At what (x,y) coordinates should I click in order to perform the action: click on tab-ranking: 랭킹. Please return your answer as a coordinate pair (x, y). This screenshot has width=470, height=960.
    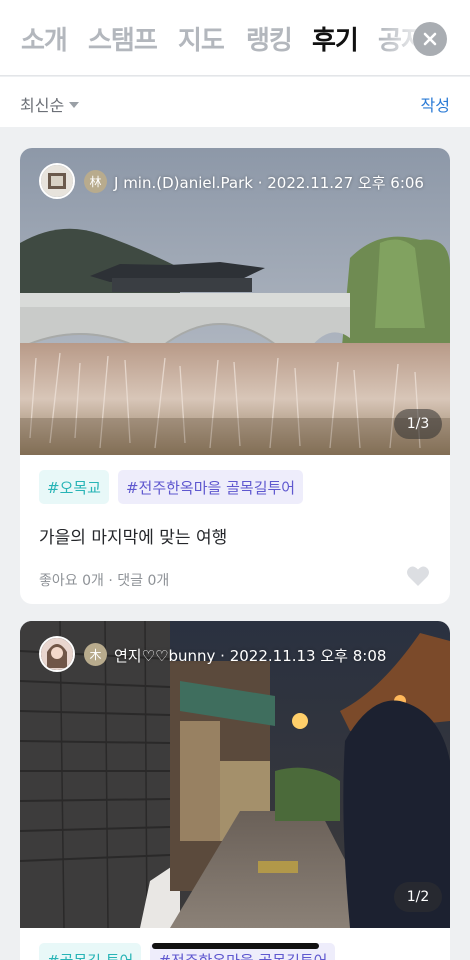
    Looking at the image, I should click on (269, 38).